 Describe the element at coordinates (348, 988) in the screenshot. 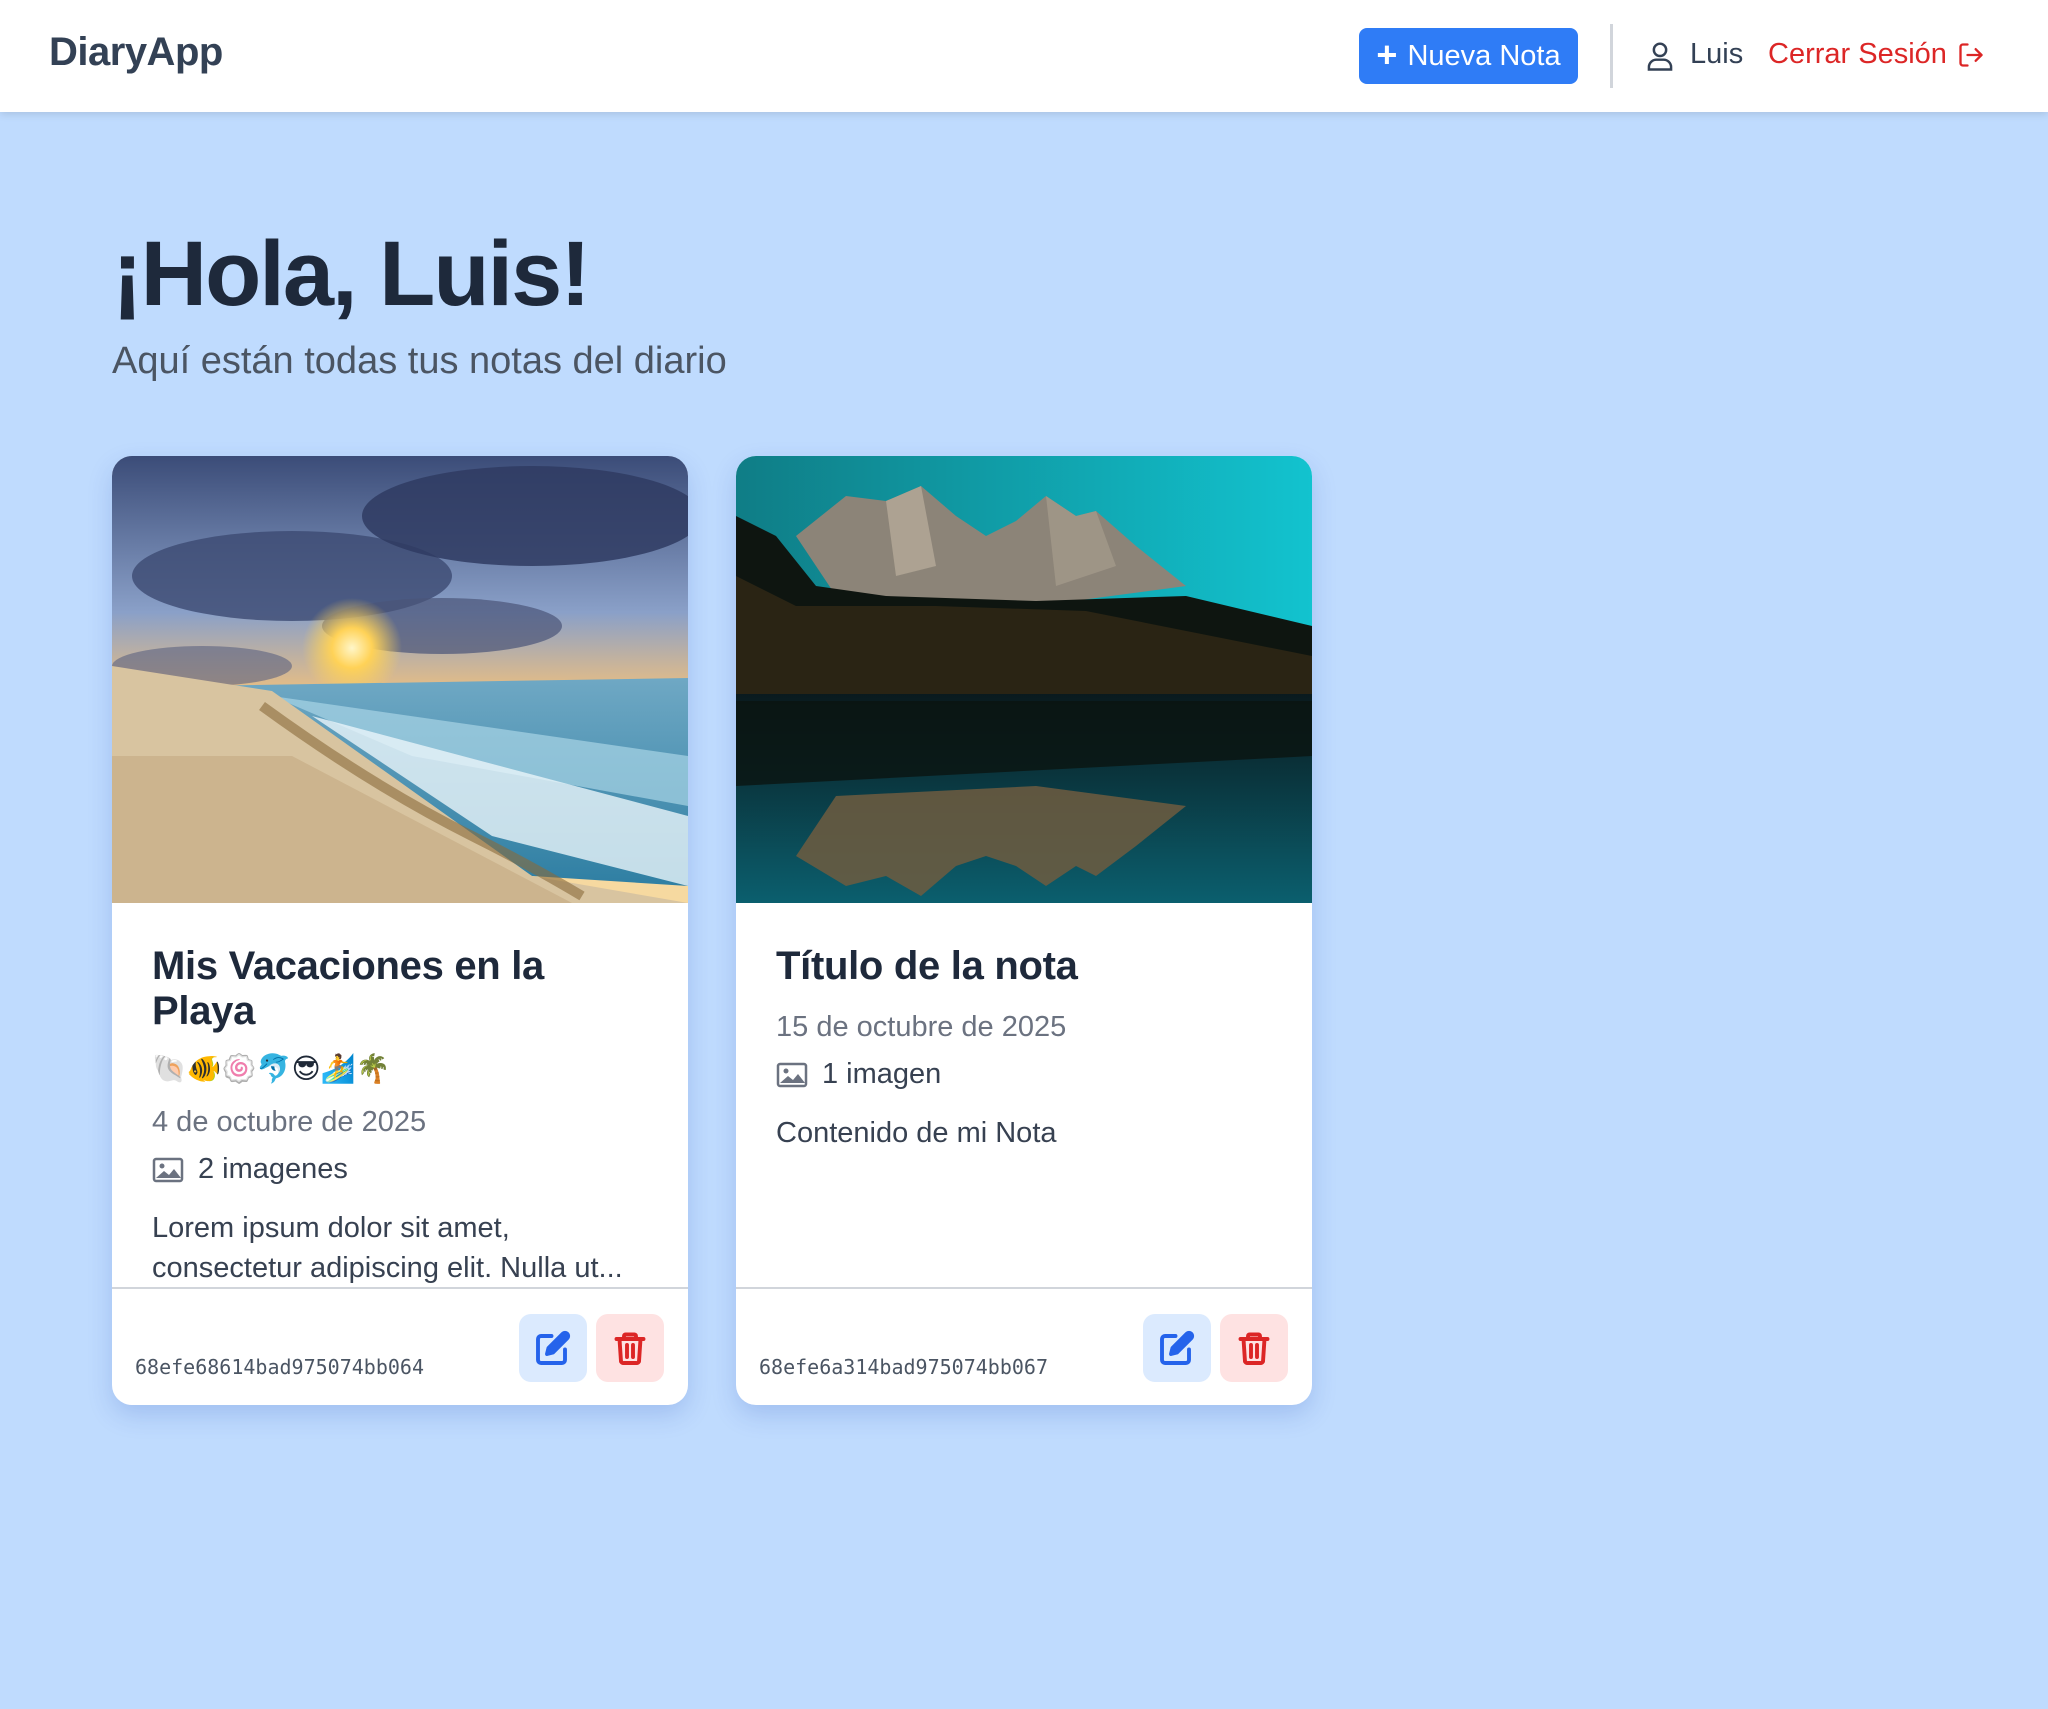

I see `note-title: Mis Vacaciones en la Playa` at that location.